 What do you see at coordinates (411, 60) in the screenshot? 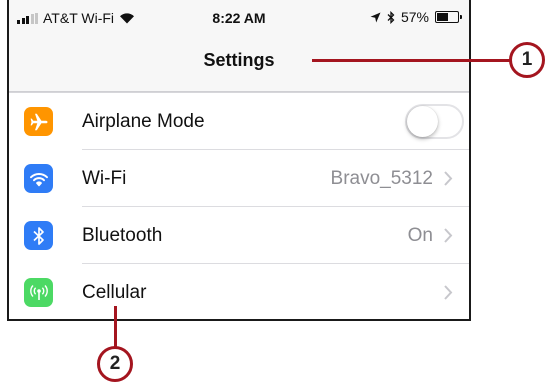
I see `callout-1-leader-line` at bounding box center [411, 60].